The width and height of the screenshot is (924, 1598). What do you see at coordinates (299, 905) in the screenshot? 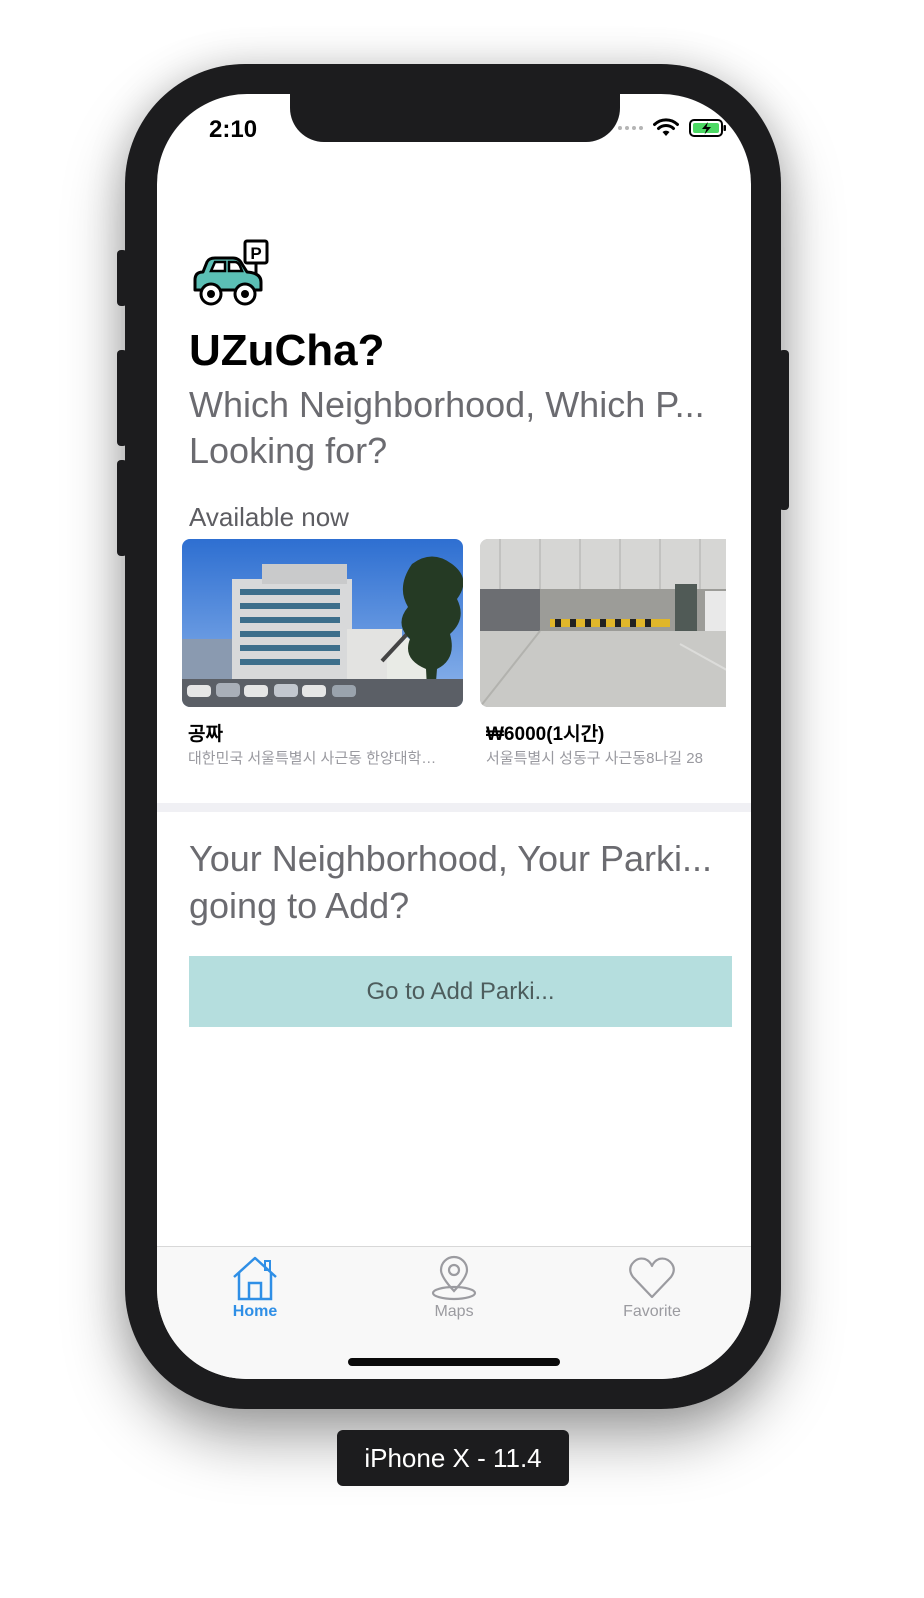
I see `add-parking-headline-line2: going to Add?` at bounding box center [299, 905].